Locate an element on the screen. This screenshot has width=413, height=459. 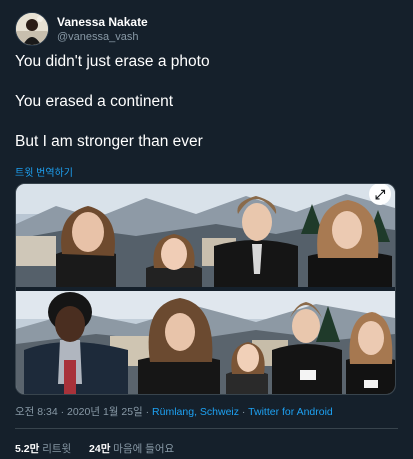
avatar-image is located at coordinates (32, 29).